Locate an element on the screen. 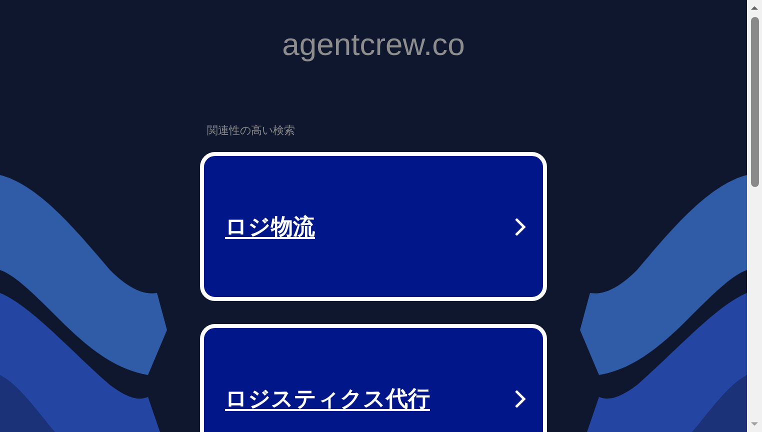  scroll-up-icon is located at coordinates (754, 8).